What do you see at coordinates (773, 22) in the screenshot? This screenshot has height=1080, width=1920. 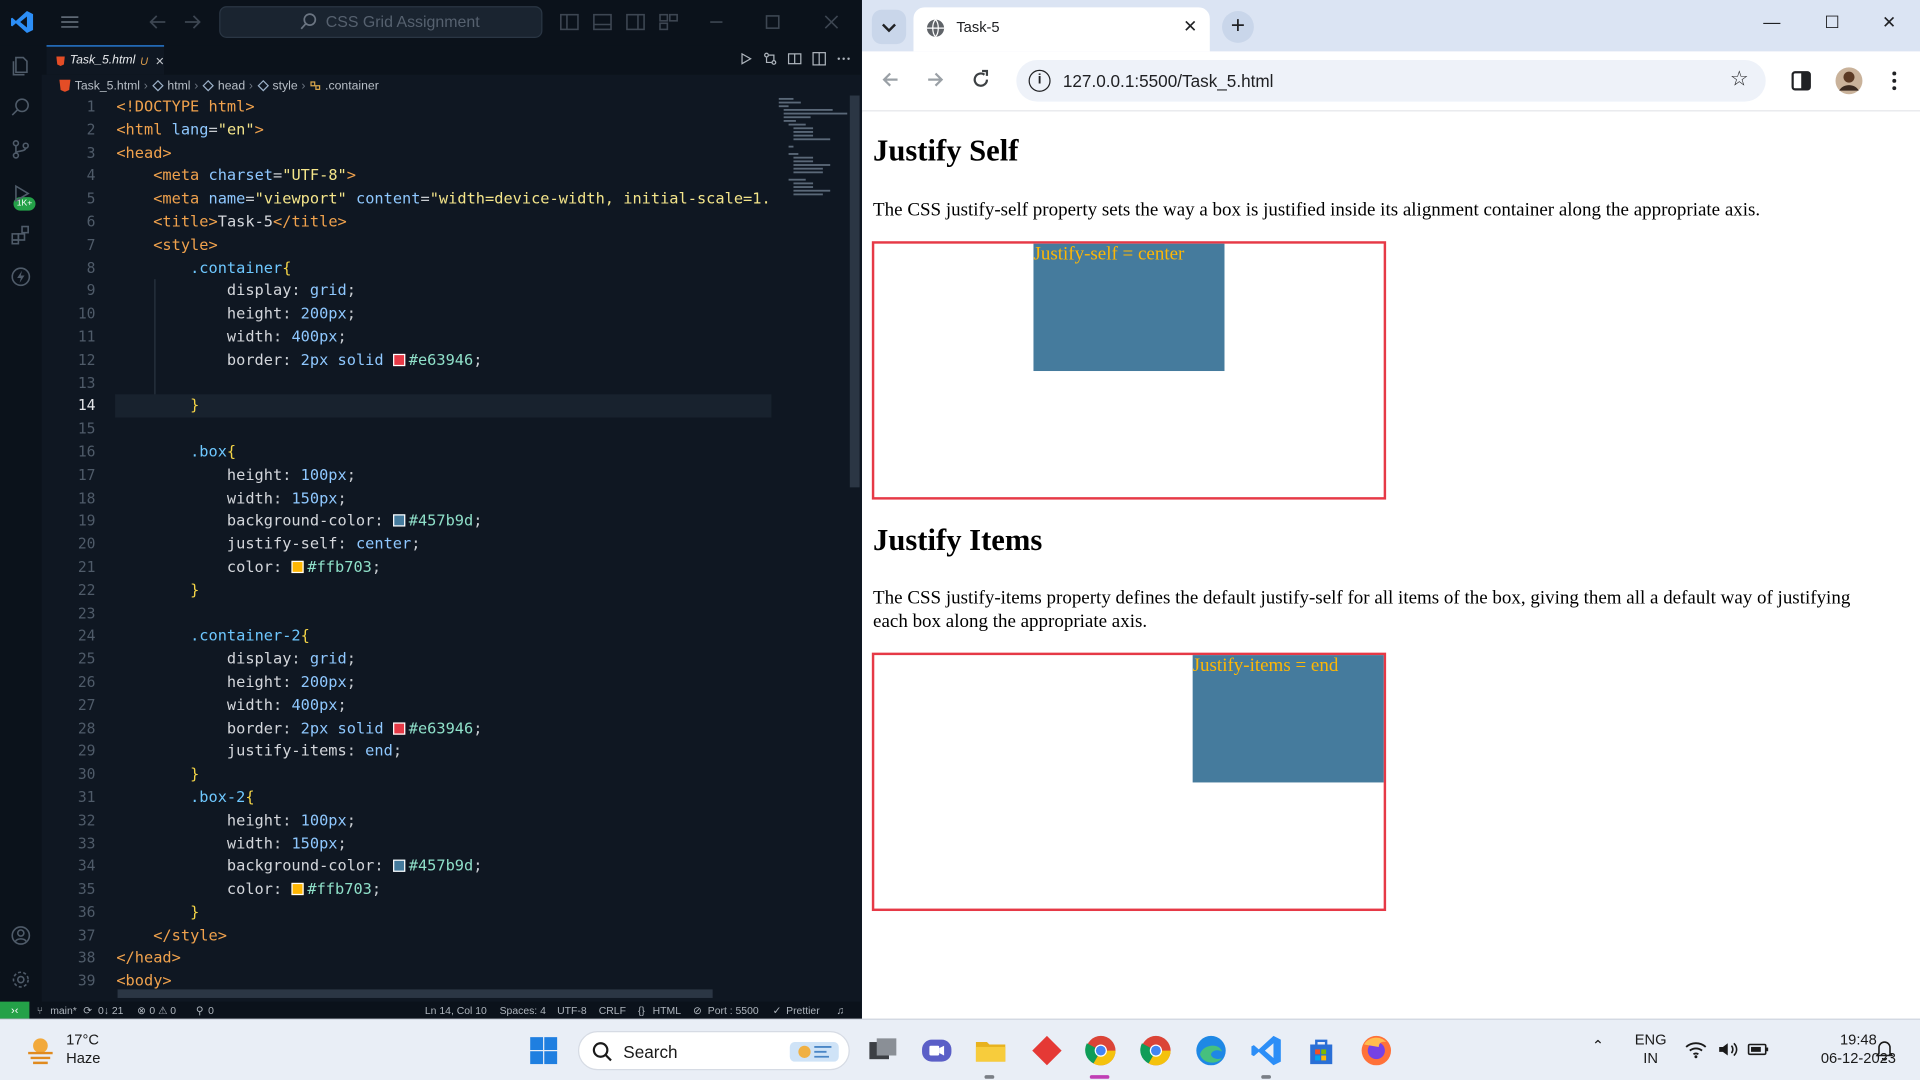 I see `maximize-icon` at bounding box center [773, 22].